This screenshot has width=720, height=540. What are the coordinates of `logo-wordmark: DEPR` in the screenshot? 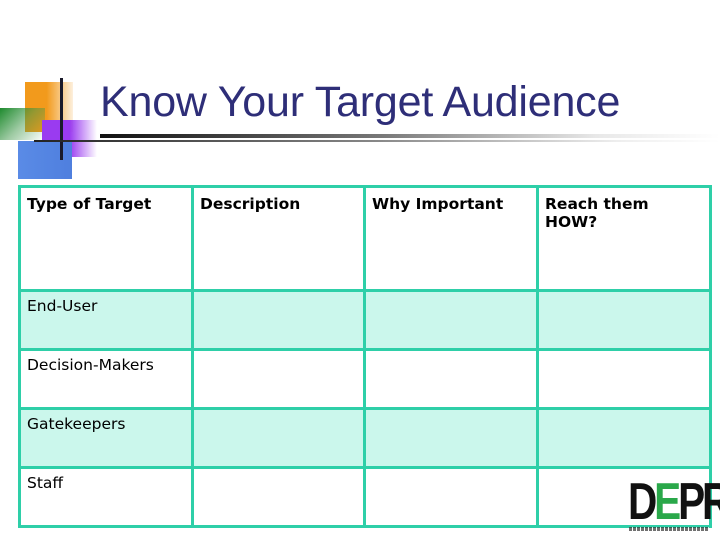 It's located at (674, 502).